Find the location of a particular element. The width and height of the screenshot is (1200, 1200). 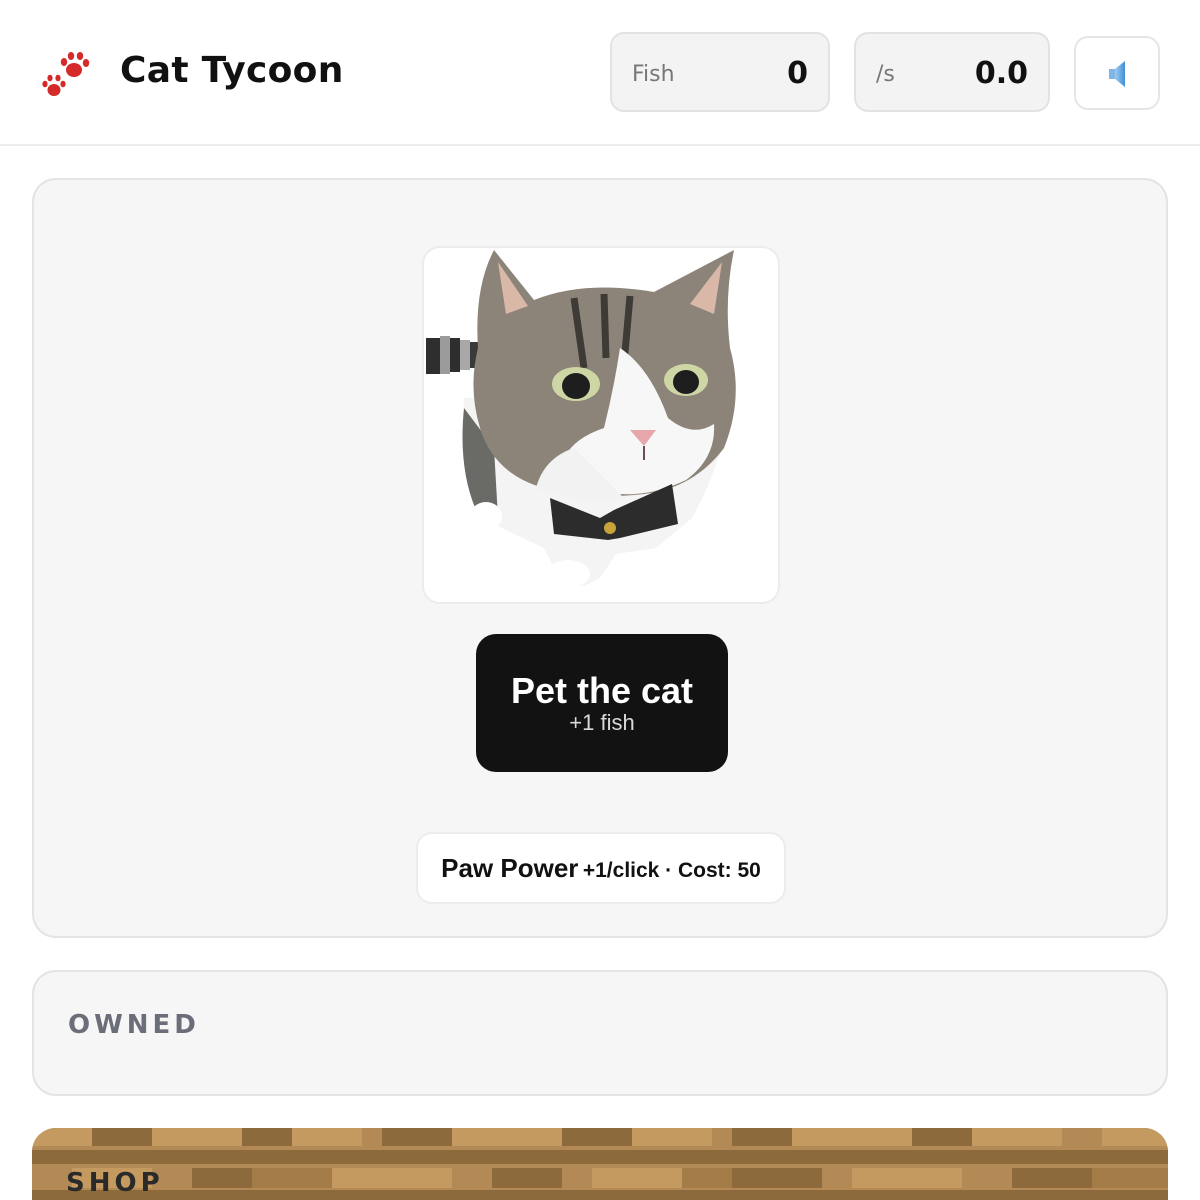

paw-power-upgrade-button: Paw Power +1/click · Cost: 50 is located at coordinates (601, 868).